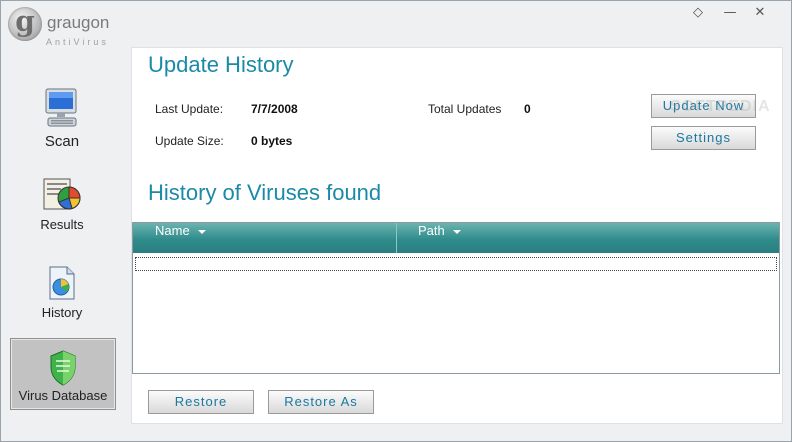  I want to click on sidebar-item-history: History, so click(62, 295).